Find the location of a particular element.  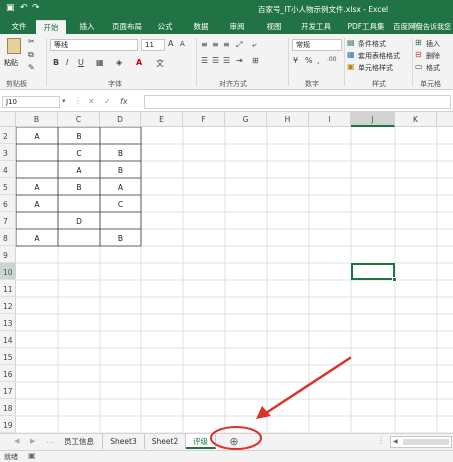

comma-style-icon: , is located at coordinates (318, 60).